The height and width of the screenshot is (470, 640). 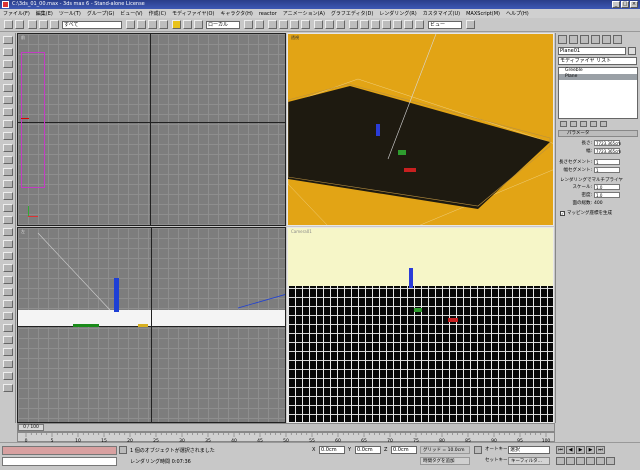 What do you see at coordinates (130, 24) in the screenshot?
I see `select-object-icon` at bounding box center [130, 24].